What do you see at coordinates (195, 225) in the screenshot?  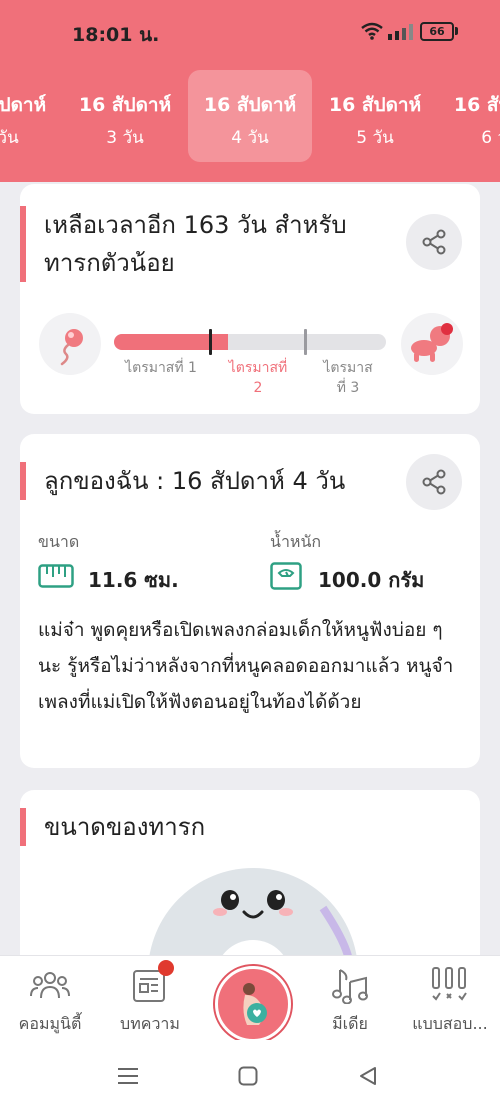 I see `countdown-title-line1: เหลือเวลาอีก 163 วัน สำหรับ` at bounding box center [195, 225].